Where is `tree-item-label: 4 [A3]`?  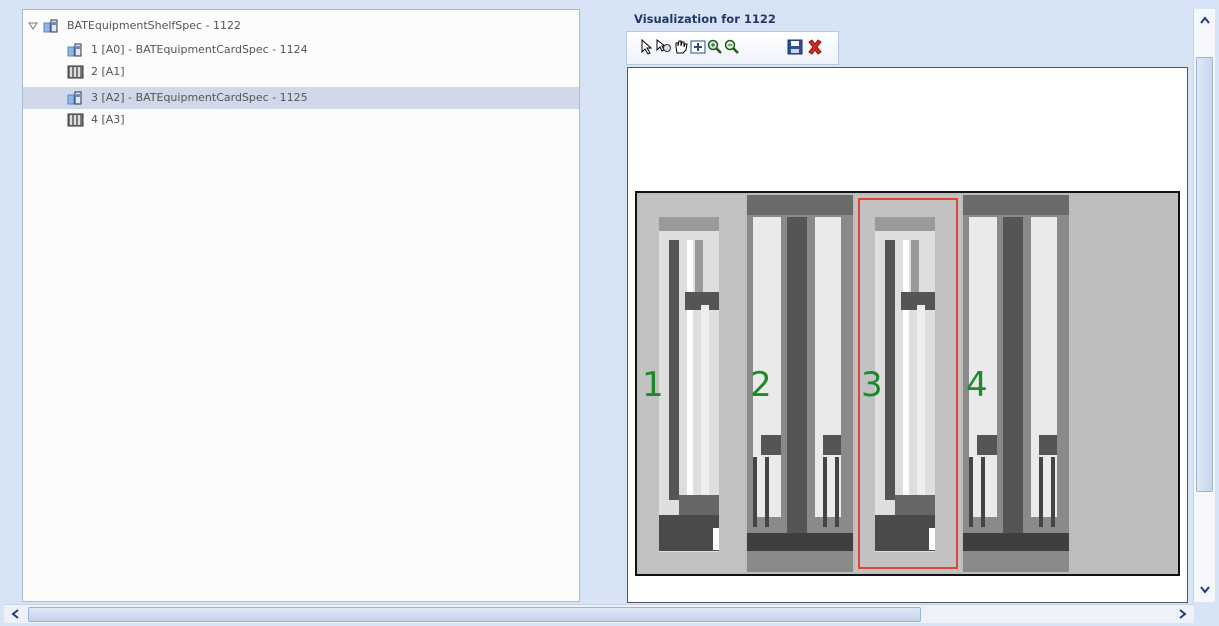
tree-item-label: 4 [A3] is located at coordinates (108, 119).